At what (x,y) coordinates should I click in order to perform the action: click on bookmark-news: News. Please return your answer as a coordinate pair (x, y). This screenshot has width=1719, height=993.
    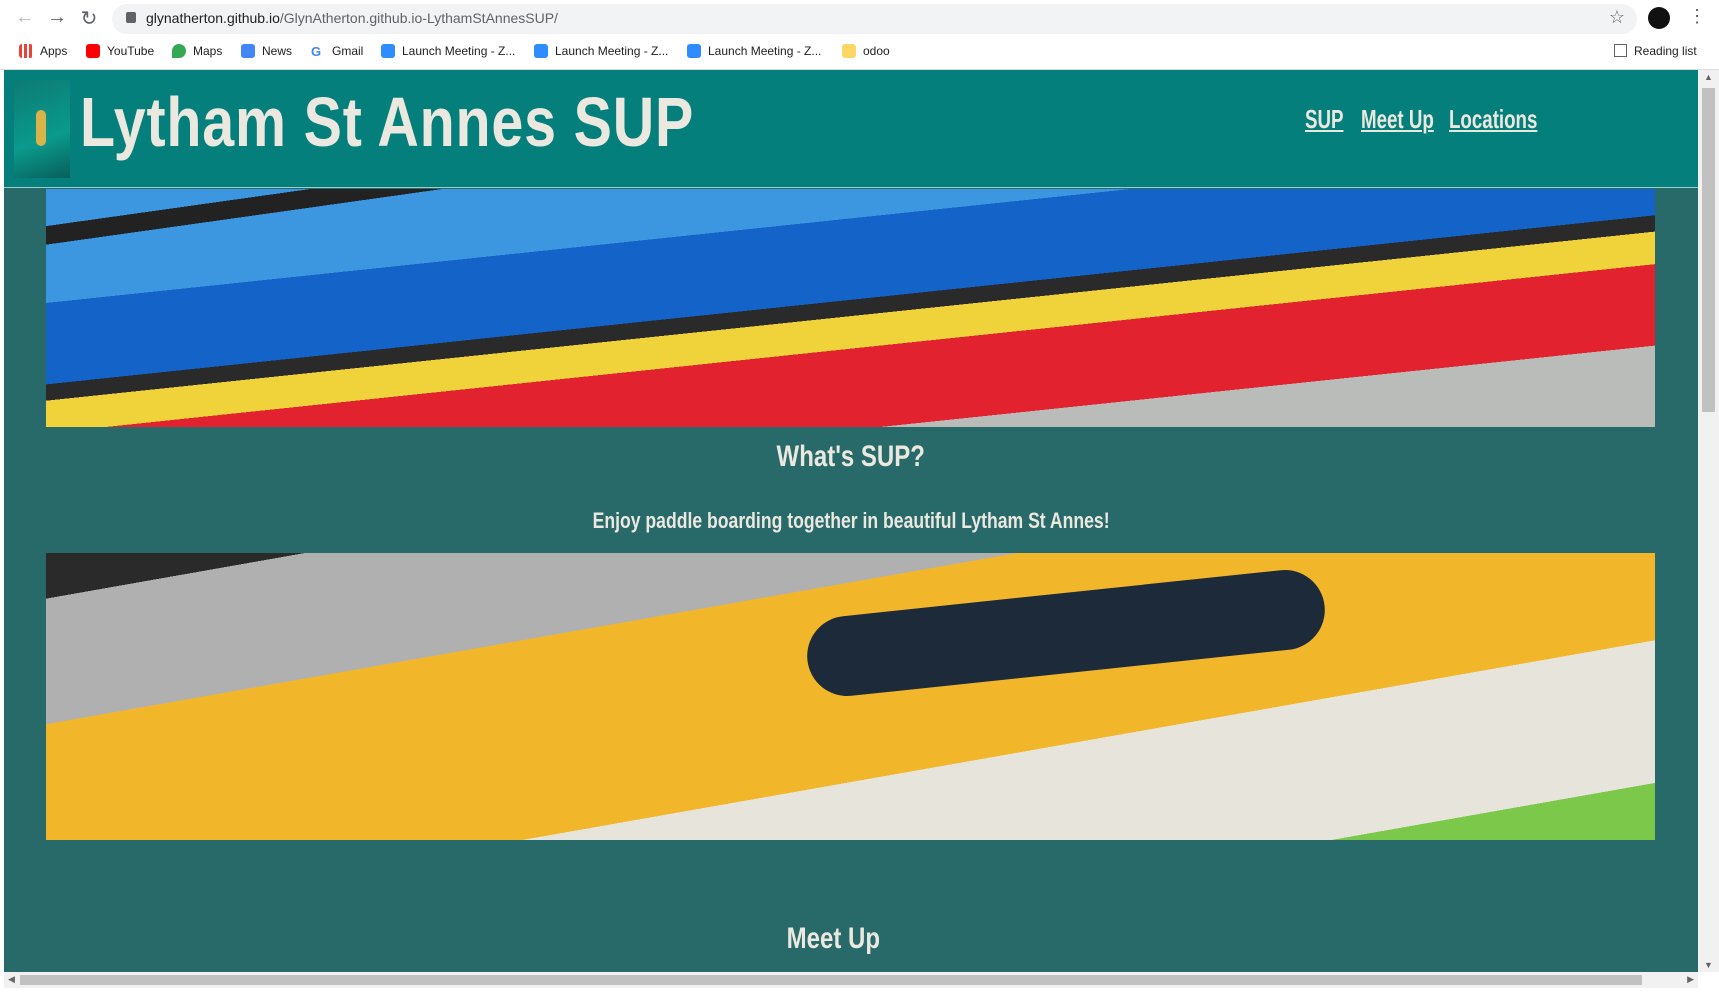
    Looking at the image, I should click on (266, 51).